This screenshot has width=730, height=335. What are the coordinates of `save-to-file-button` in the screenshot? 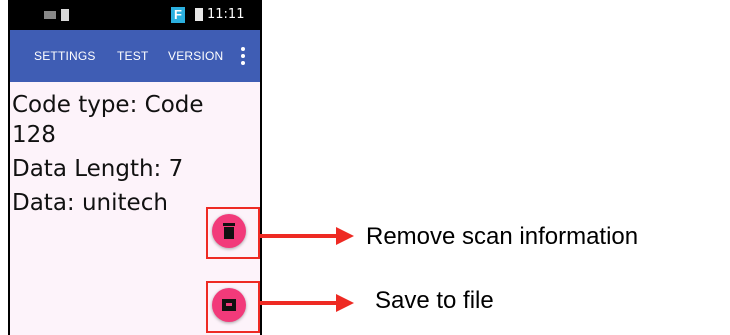 It's located at (229, 305).